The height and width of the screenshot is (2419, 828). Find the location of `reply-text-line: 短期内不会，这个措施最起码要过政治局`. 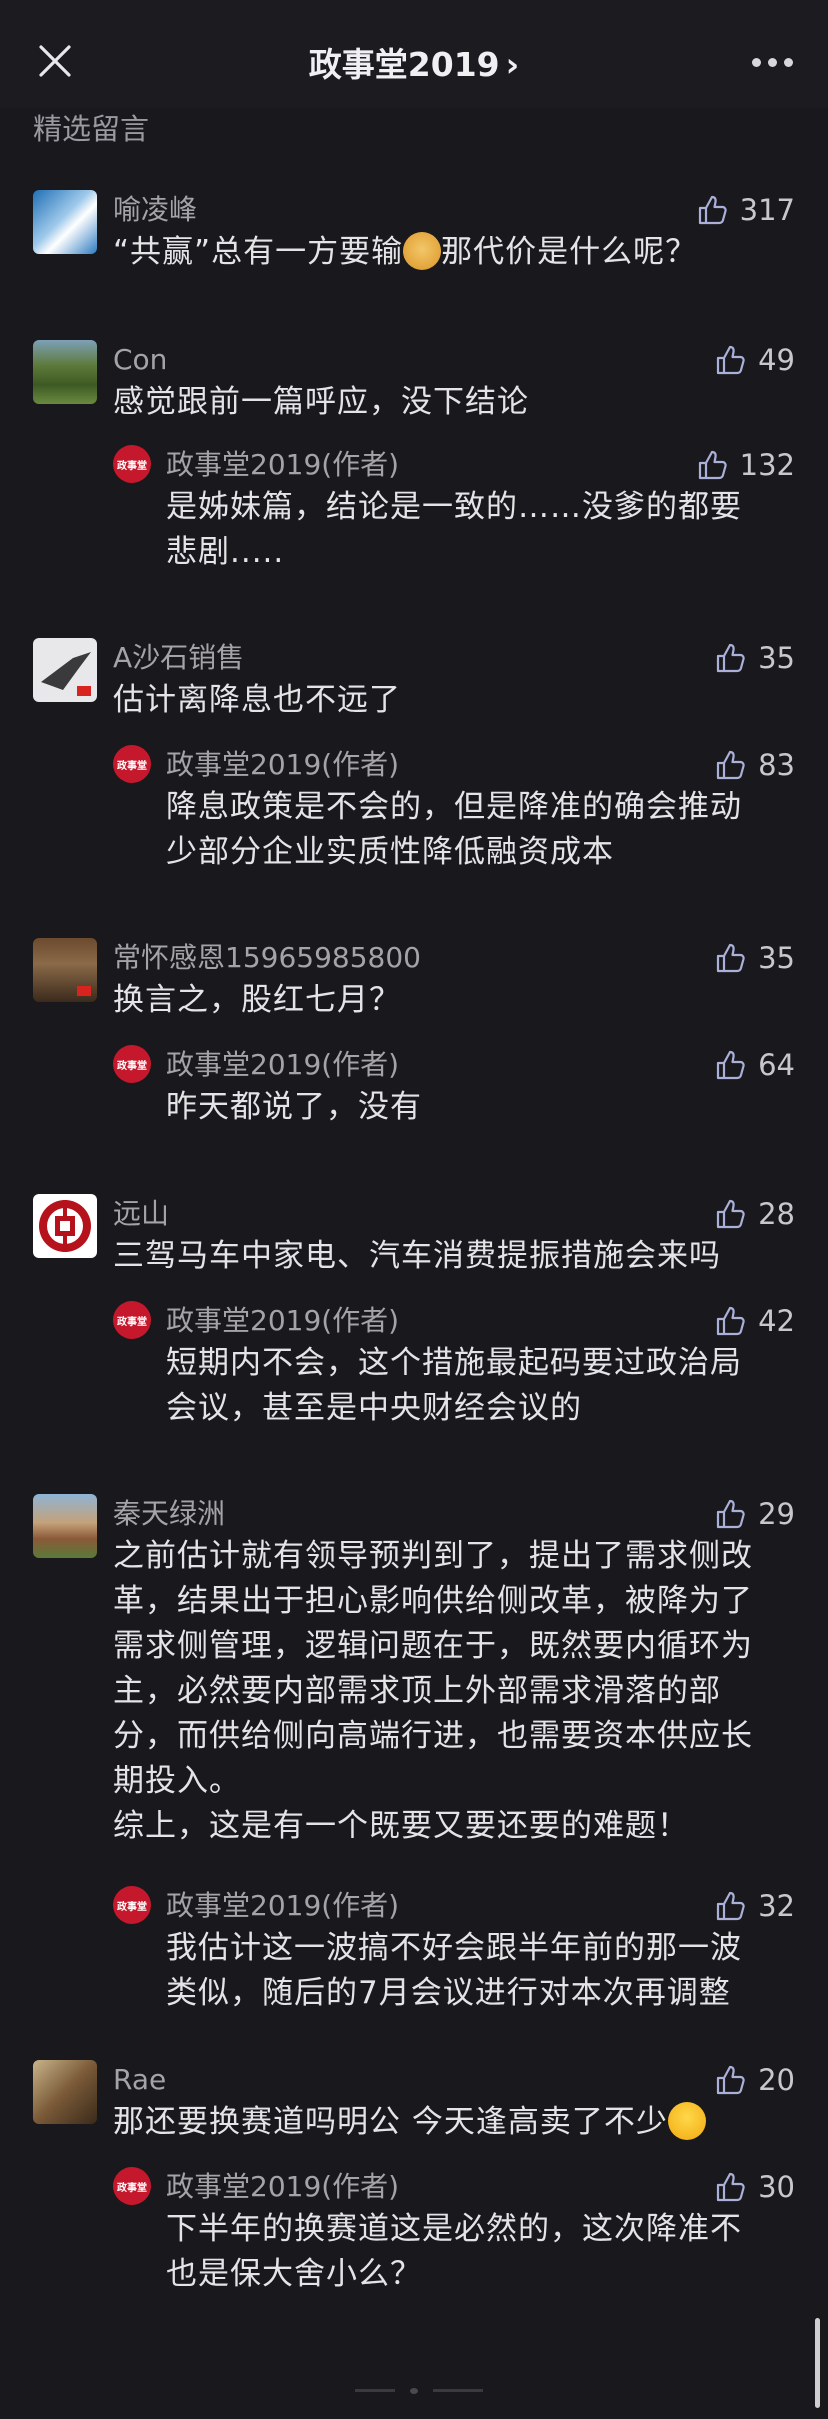

reply-text-line: 短期内不会，这个措施最起码要过政治局 is located at coordinates (454, 1363).